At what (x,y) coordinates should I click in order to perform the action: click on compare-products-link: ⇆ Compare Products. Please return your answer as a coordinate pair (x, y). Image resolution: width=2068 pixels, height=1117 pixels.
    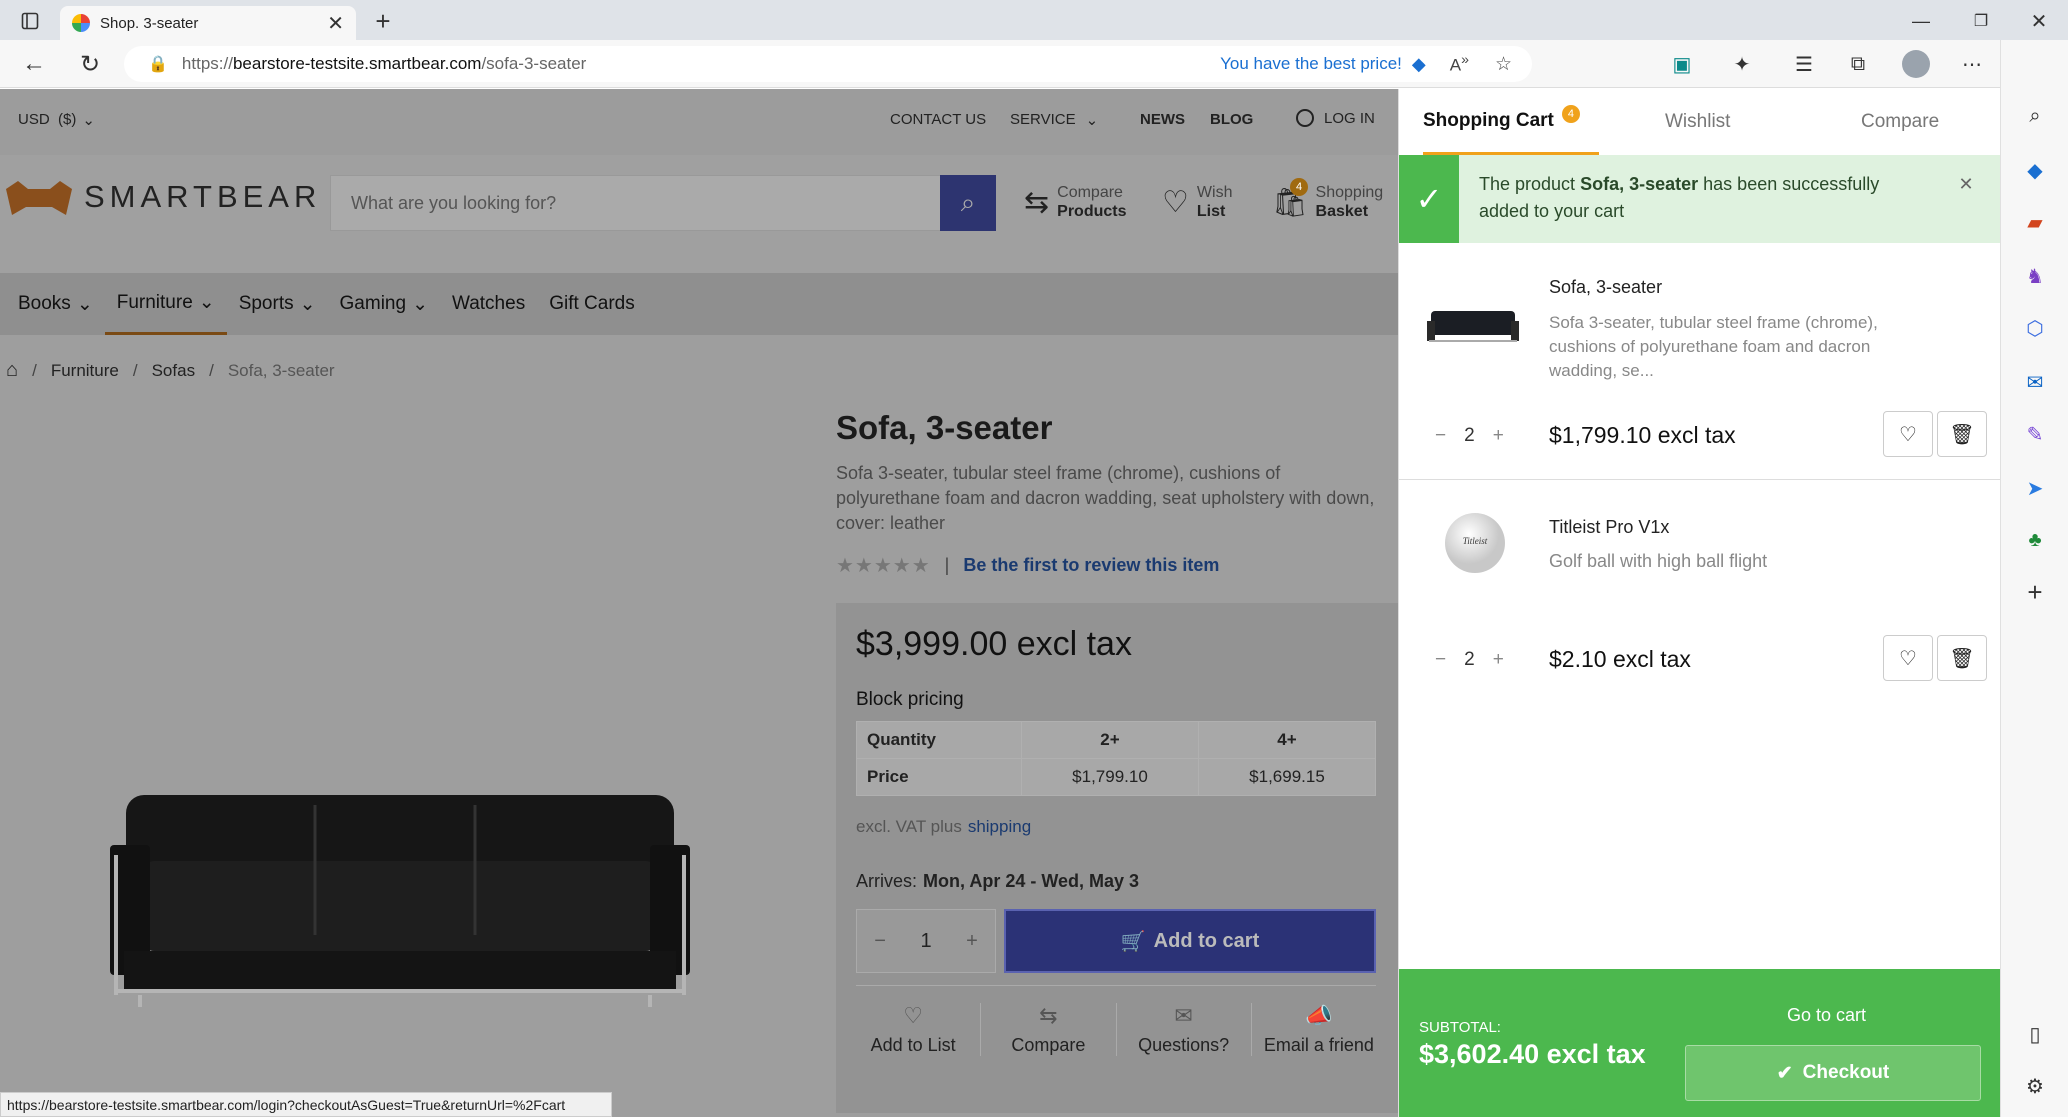
    Looking at the image, I should click on (1075, 202).